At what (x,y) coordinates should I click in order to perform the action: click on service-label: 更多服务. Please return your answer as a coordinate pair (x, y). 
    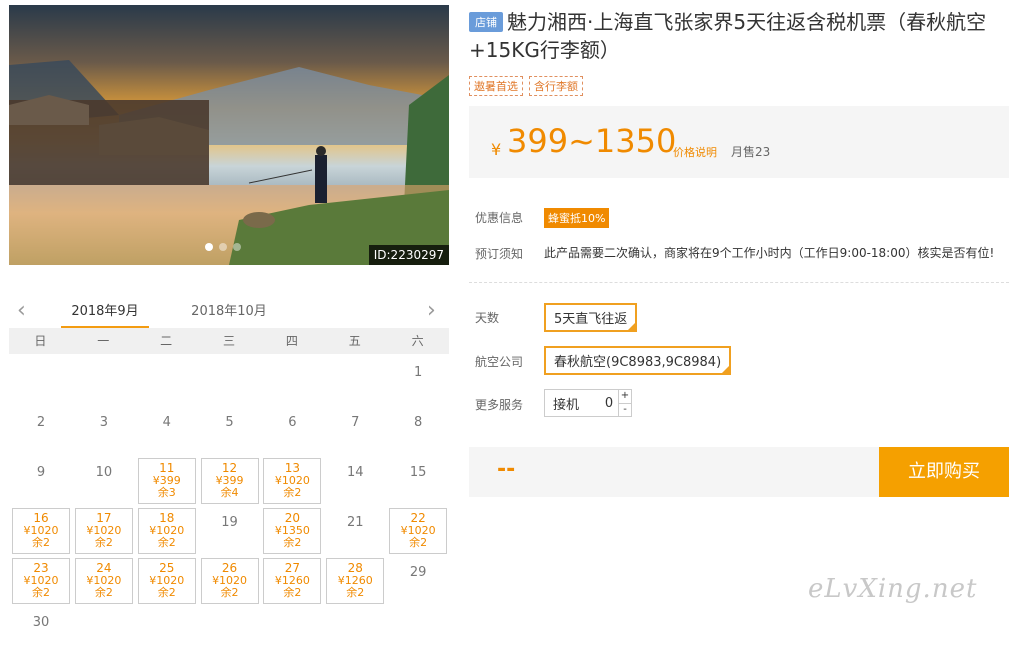
    Looking at the image, I should click on (499, 405).